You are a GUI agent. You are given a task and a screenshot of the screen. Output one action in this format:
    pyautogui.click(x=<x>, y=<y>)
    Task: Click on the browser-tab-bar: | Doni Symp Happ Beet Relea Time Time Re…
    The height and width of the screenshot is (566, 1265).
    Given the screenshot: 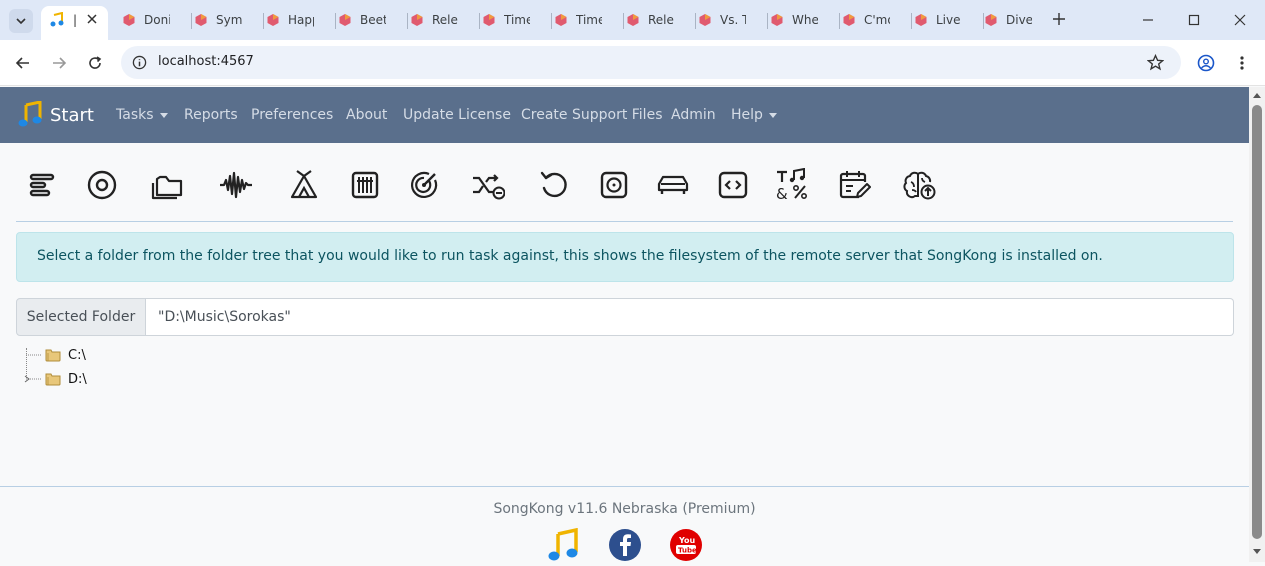 What is the action you would take?
    pyautogui.click(x=632, y=20)
    